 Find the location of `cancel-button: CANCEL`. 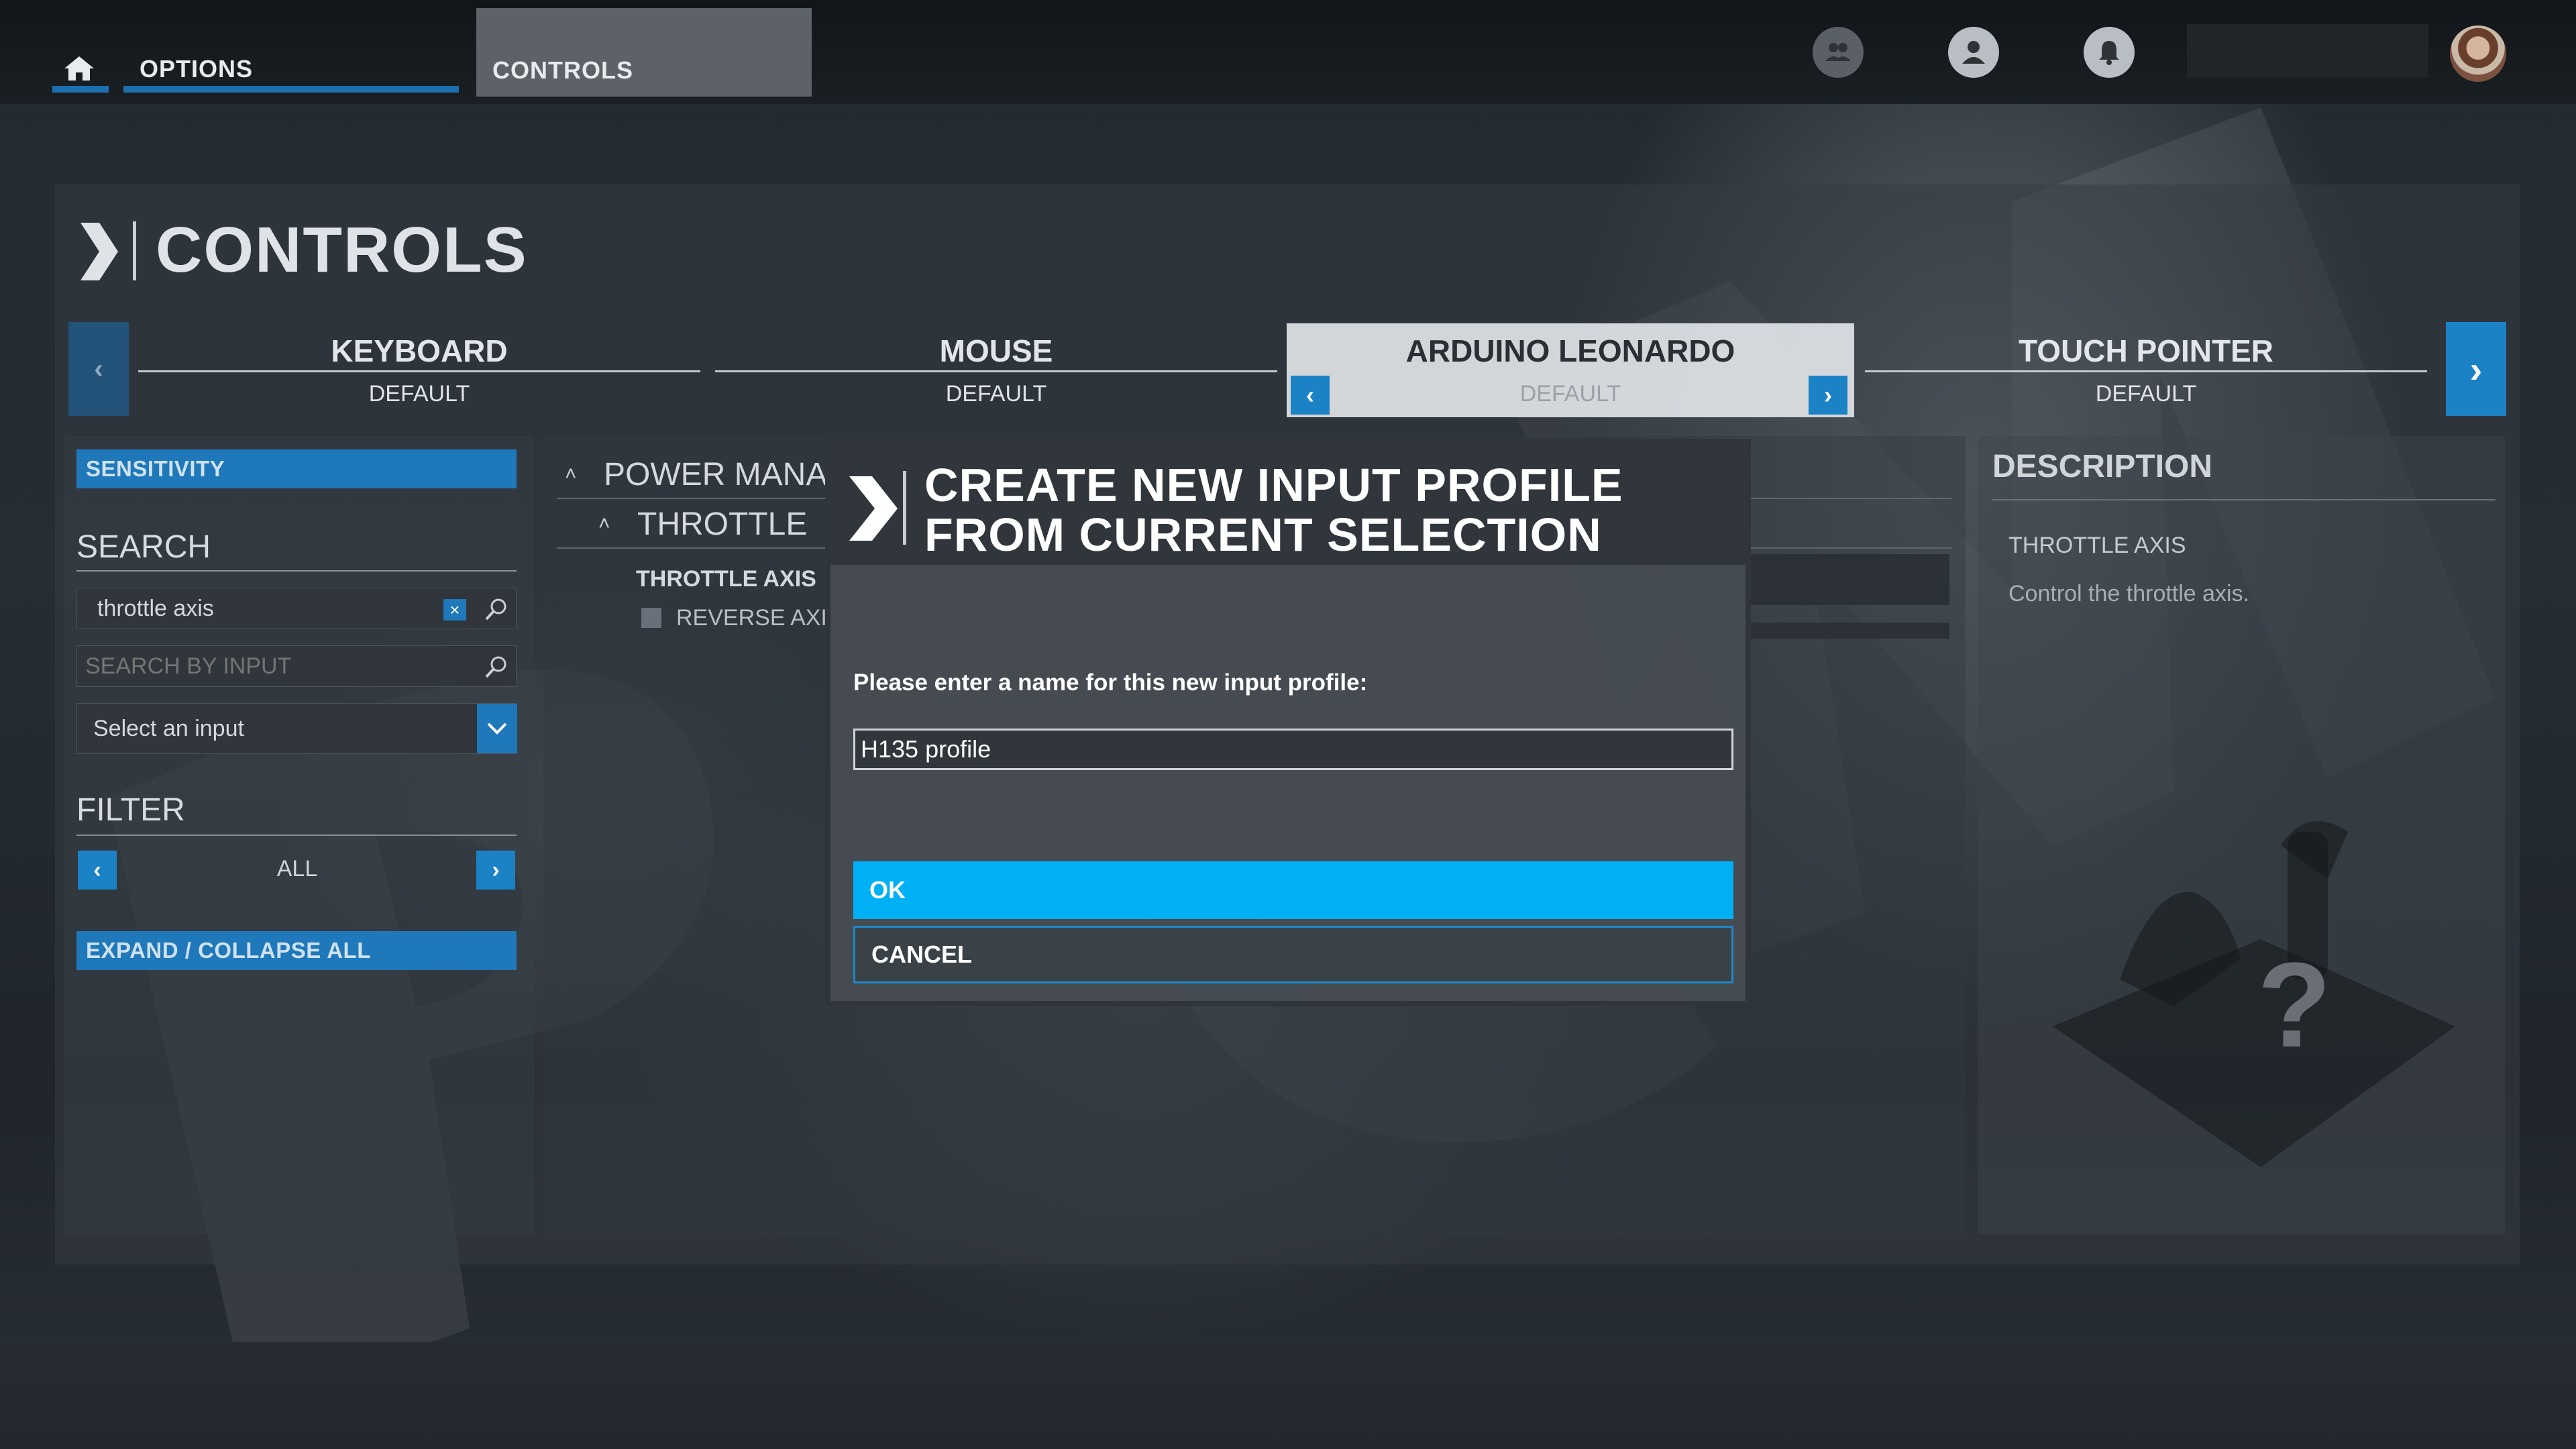

cancel-button: CANCEL is located at coordinates (1293, 954).